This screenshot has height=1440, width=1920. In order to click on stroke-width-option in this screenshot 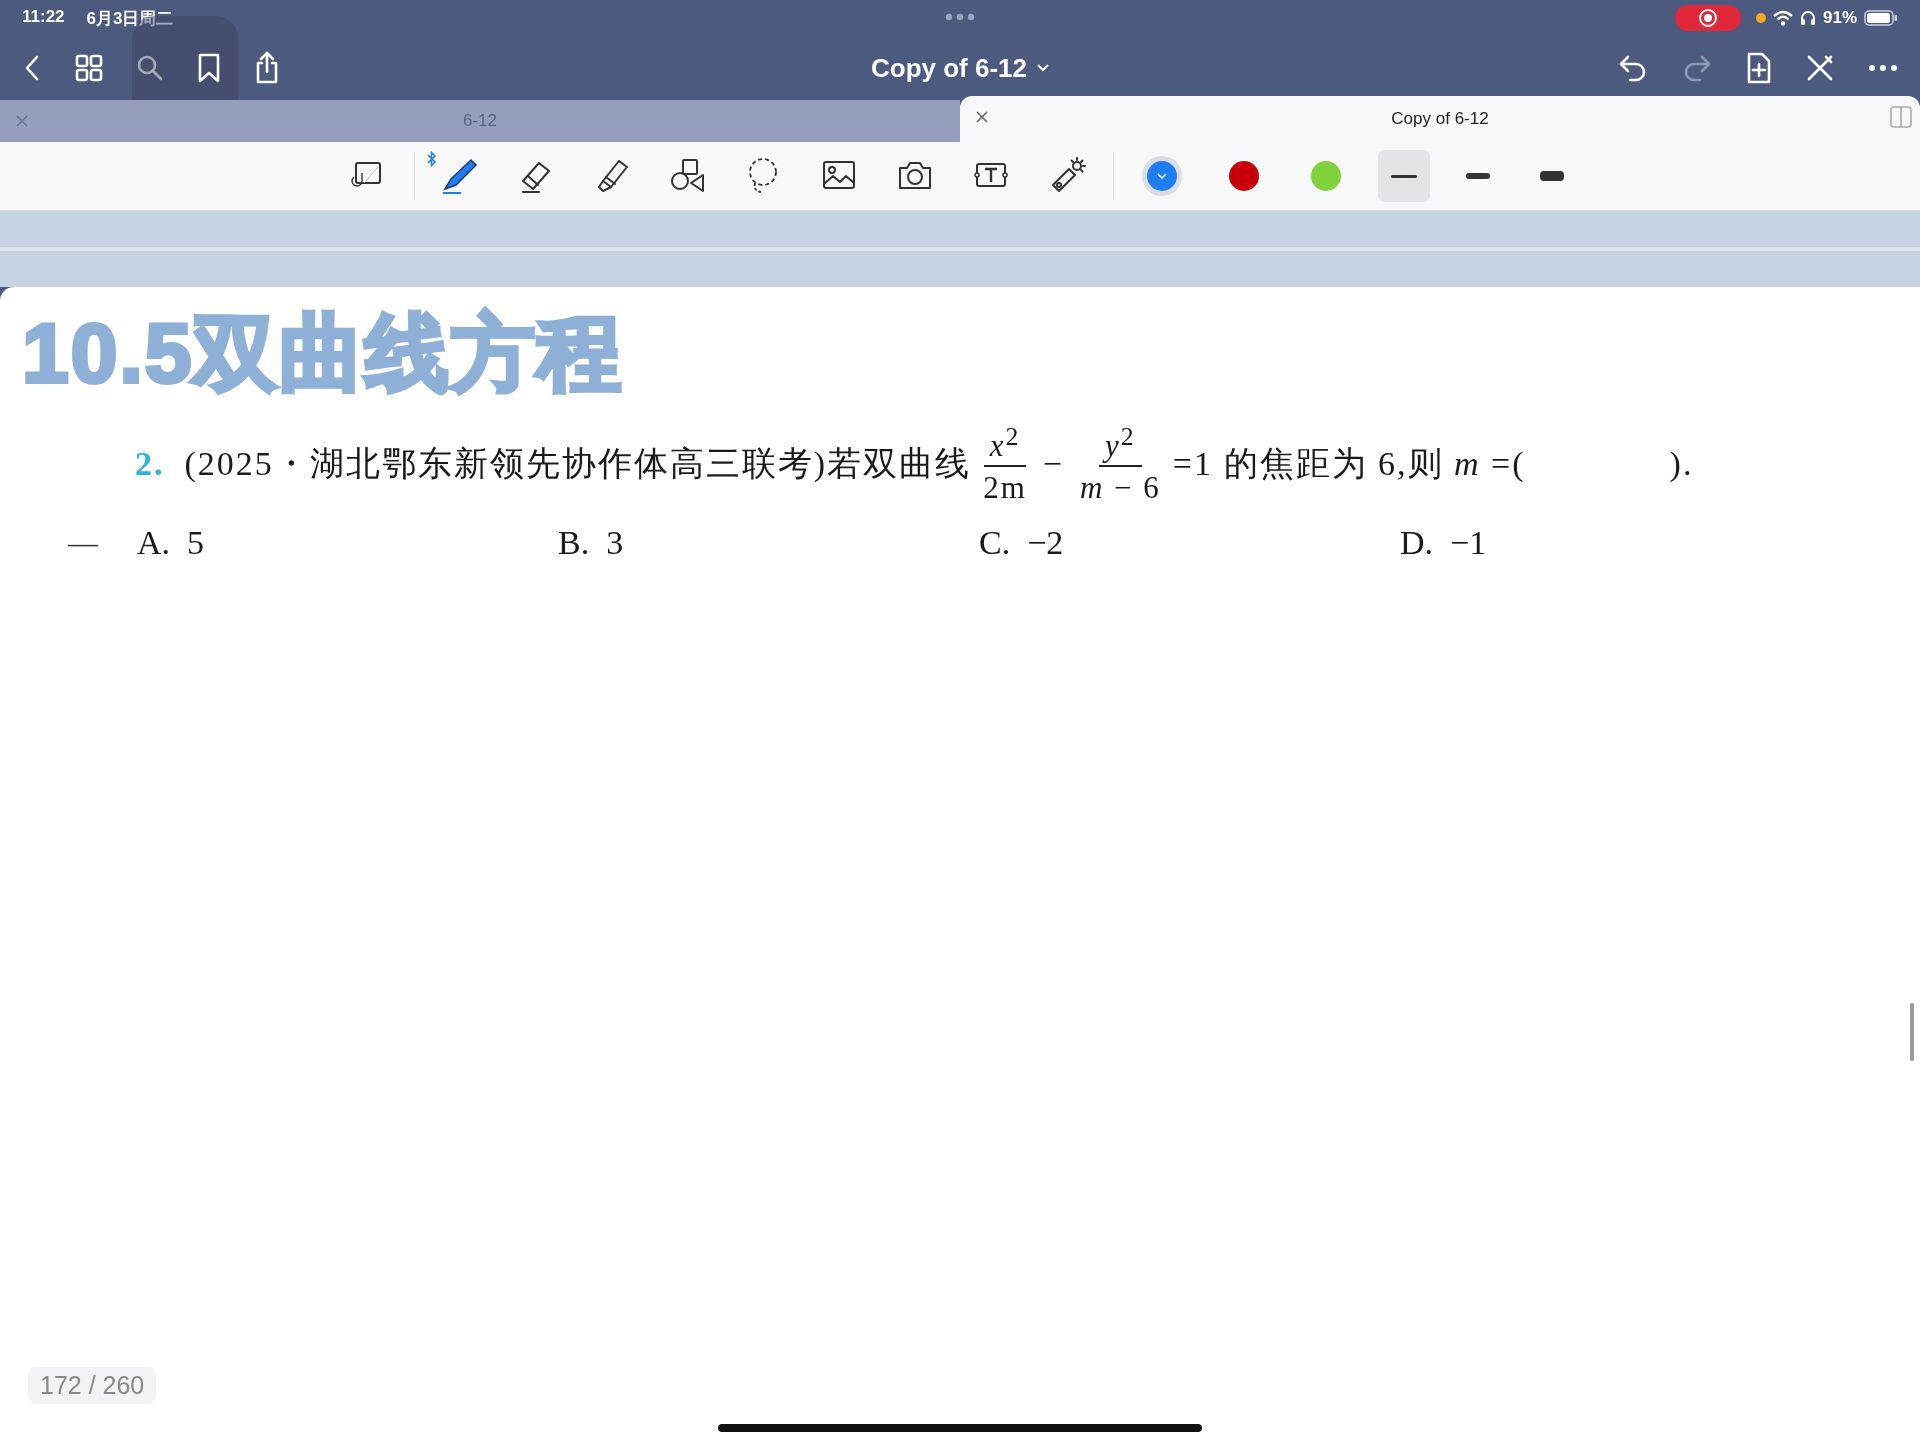, I will do `click(1404, 176)`.